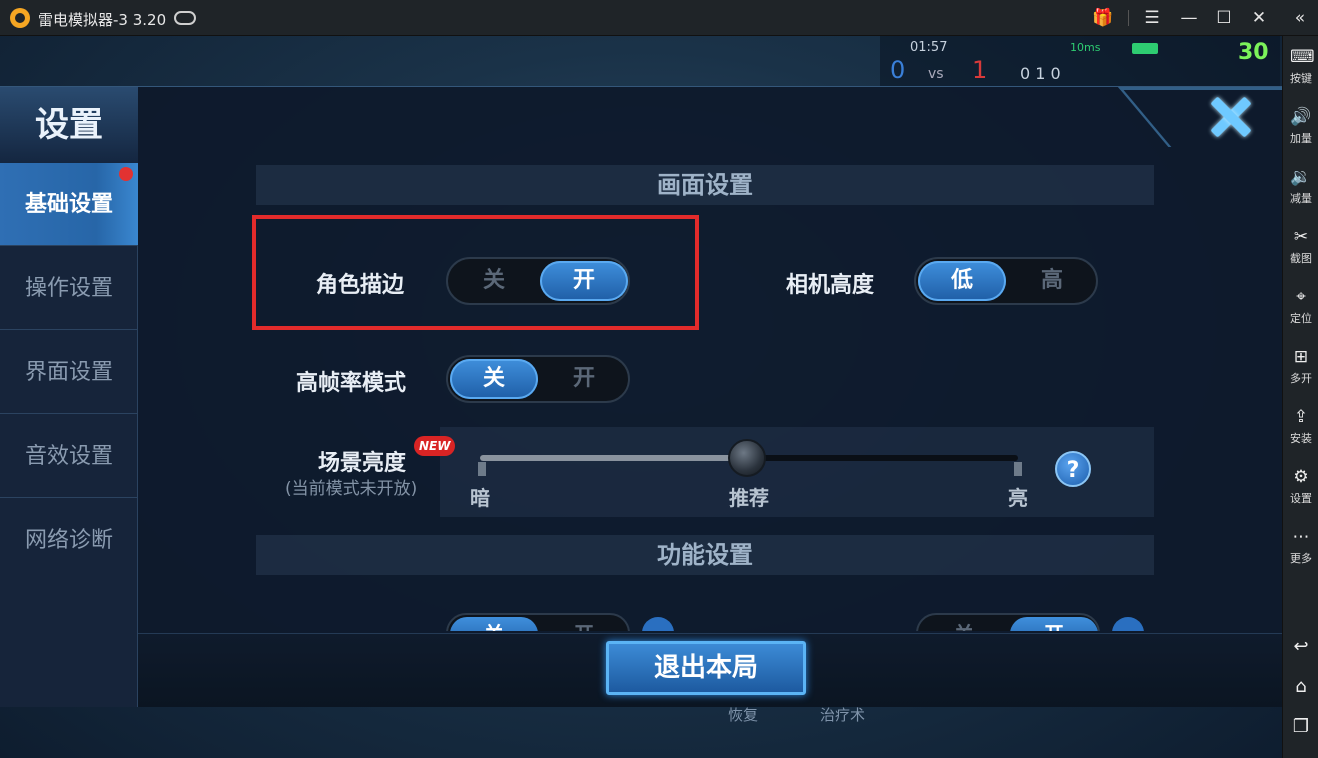  Describe the element at coordinates (936, 74) in the screenshot. I see `vs-label: vs` at that location.